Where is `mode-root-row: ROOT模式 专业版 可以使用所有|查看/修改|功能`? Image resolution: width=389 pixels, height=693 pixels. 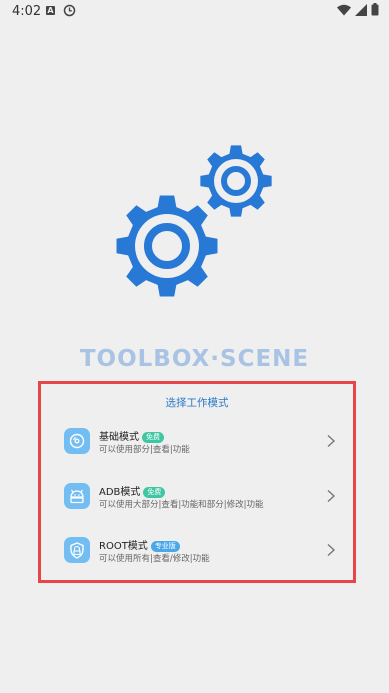
mode-root-row: ROOT模式 专业版 可以使用所有|查看/修改|功能 is located at coordinates (198, 550).